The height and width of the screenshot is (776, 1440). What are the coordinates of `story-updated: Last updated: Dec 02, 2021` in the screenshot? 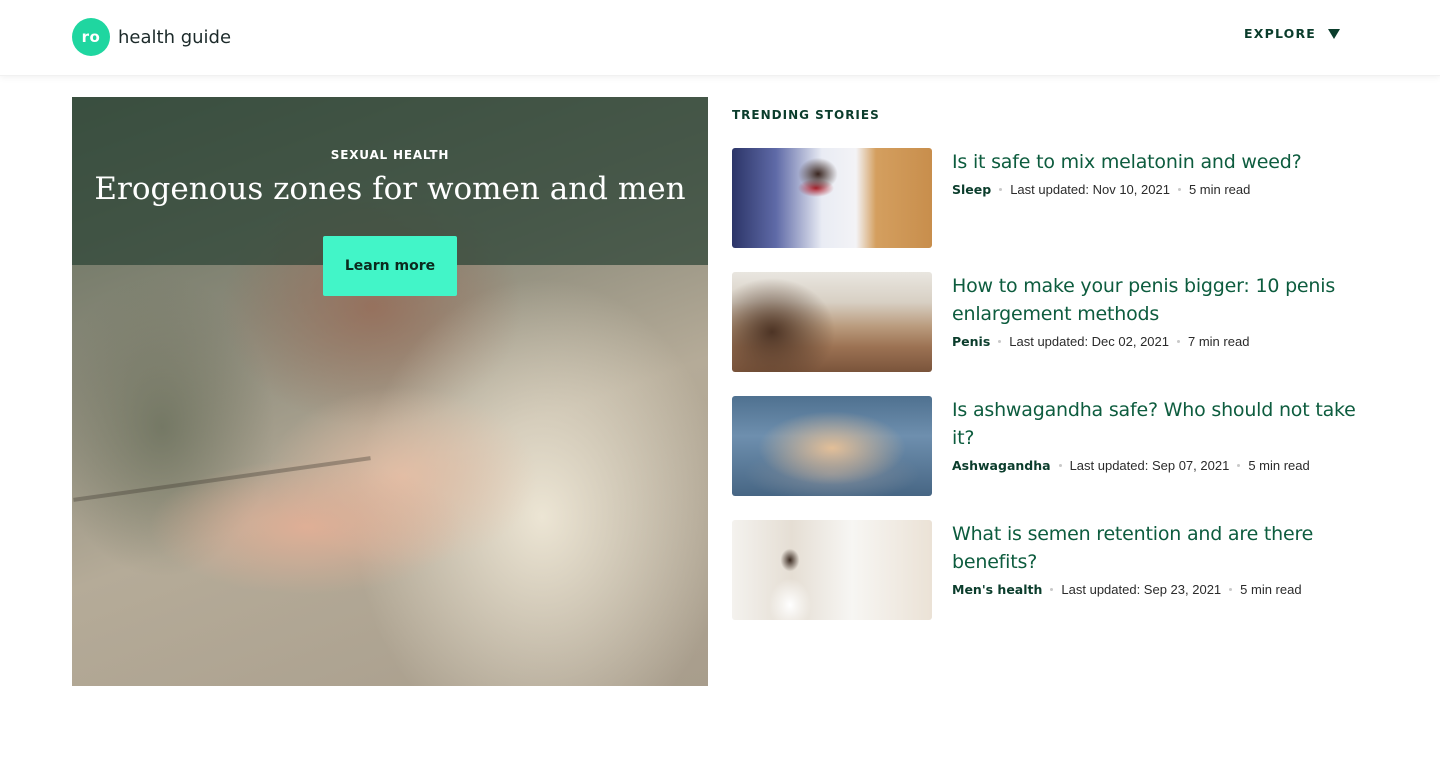 It's located at (1089, 341).